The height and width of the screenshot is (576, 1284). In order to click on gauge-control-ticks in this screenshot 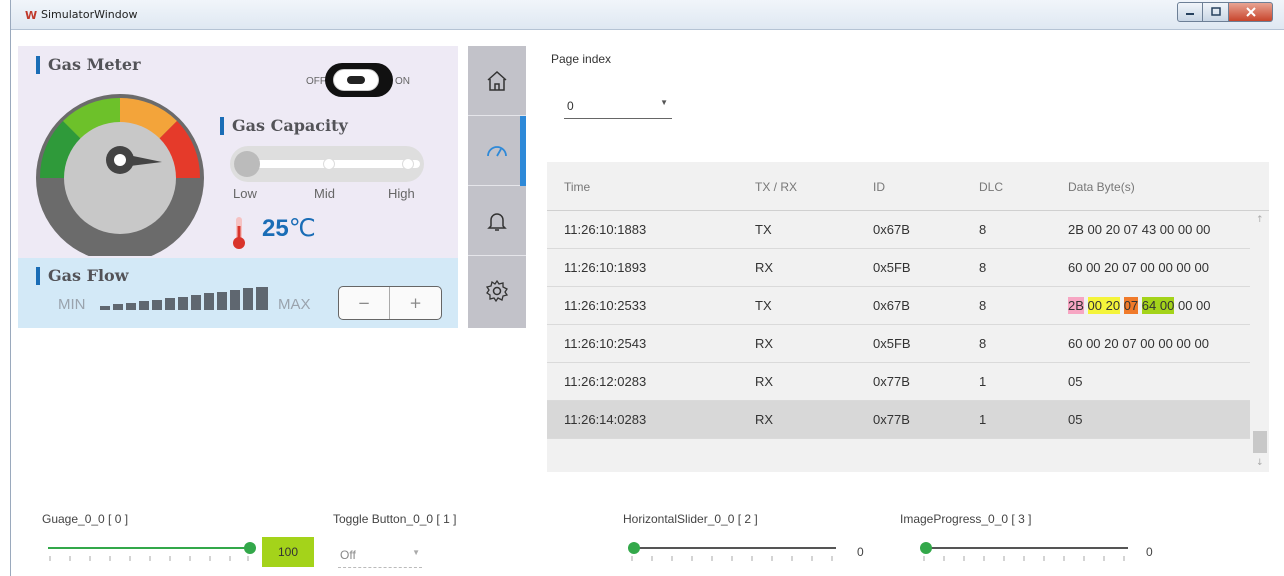, I will do `click(149, 558)`.